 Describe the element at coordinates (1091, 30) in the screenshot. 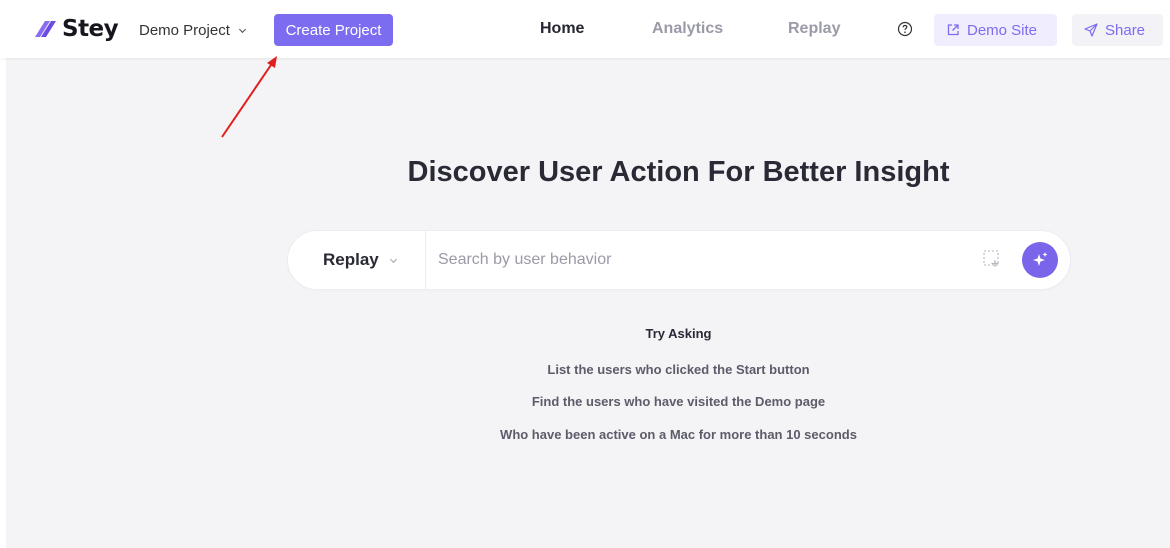

I see `share-icon` at that location.